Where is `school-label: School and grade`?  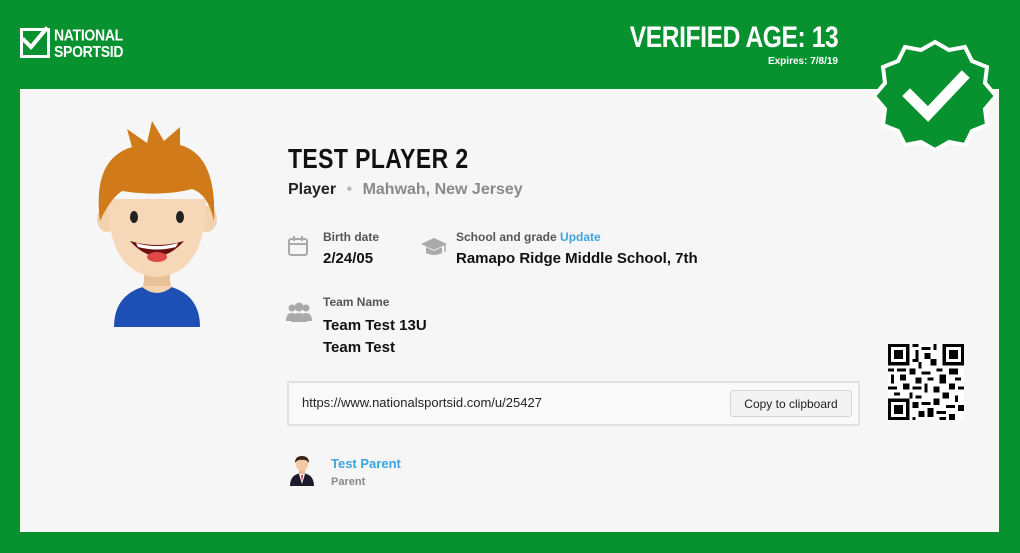
school-label: School and grade is located at coordinates (506, 237).